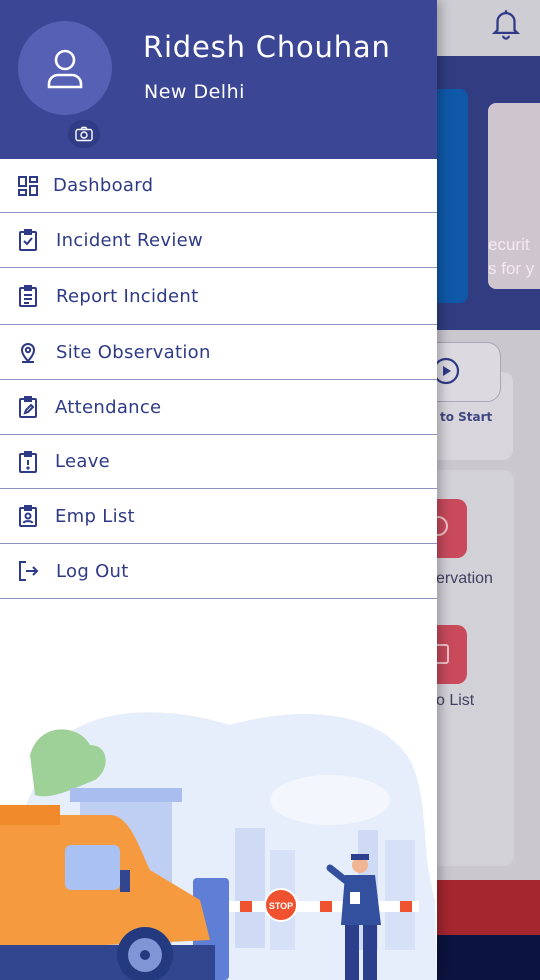 Image resolution: width=540 pixels, height=980 pixels. I want to click on menu-item-label: Site Observation, so click(133, 352).